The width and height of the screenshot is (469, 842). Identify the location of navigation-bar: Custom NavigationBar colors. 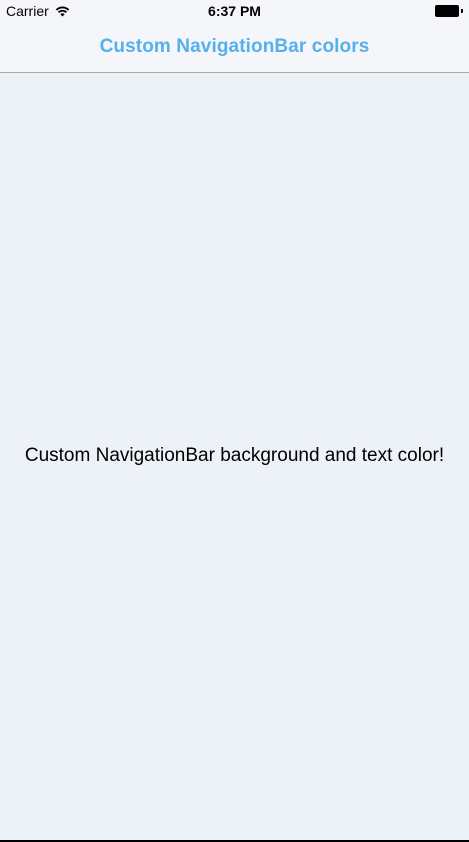
(234, 47).